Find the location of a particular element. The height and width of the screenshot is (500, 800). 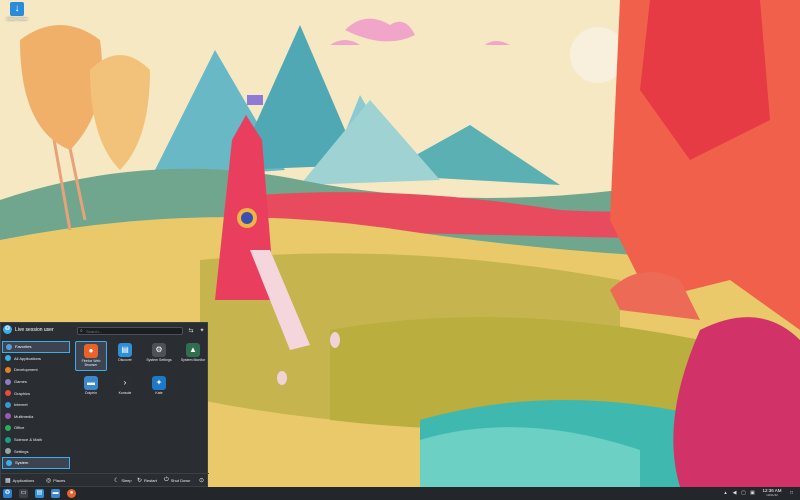

app-tile: ⚙ System Settings is located at coordinates (159, 356).